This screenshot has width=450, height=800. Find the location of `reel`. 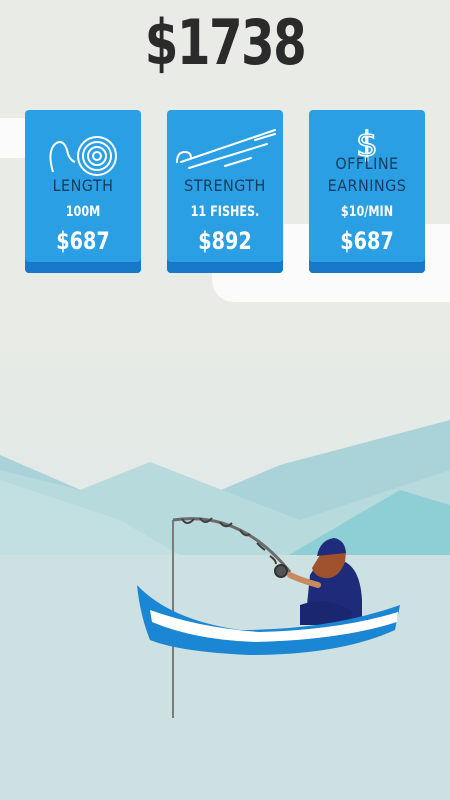

reel is located at coordinates (281, 571).